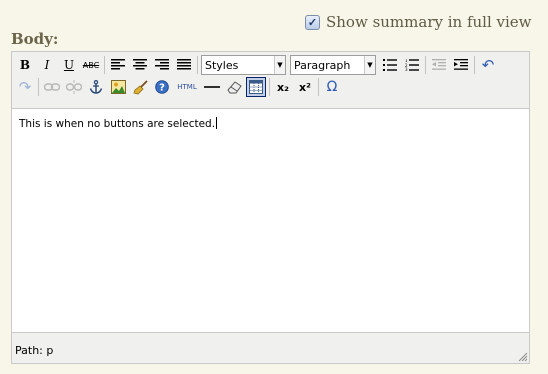  I want to click on visual-aid-button, so click(256, 87).